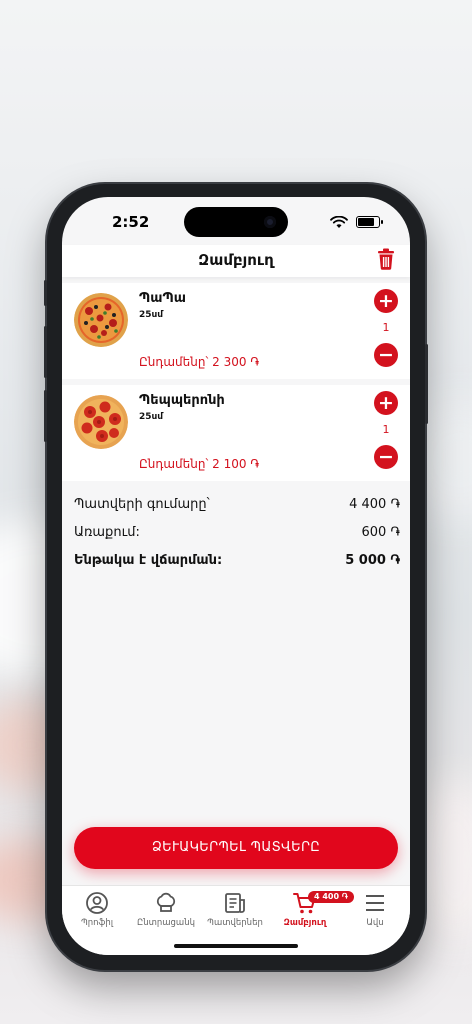 The image size is (472, 1024). Describe the element at coordinates (236, 946) in the screenshot. I see `home-indicator` at that location.